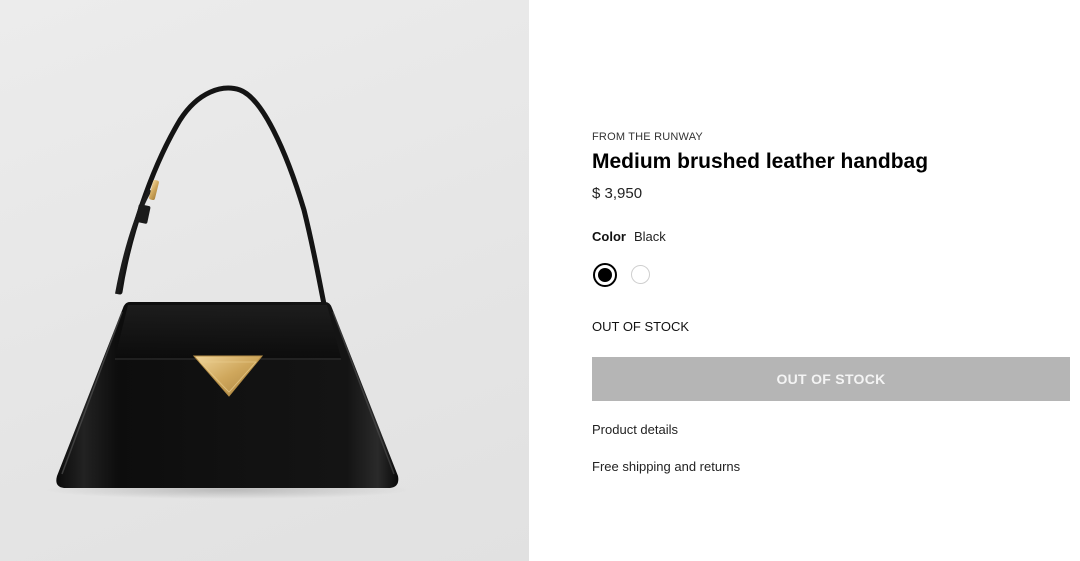 The height and width of the screenshot is (561, 1080). Describe the element at coordinates (831, 379) in the screenshot. I see `out-of-stock-button: OUT OF STOCK` at that location.